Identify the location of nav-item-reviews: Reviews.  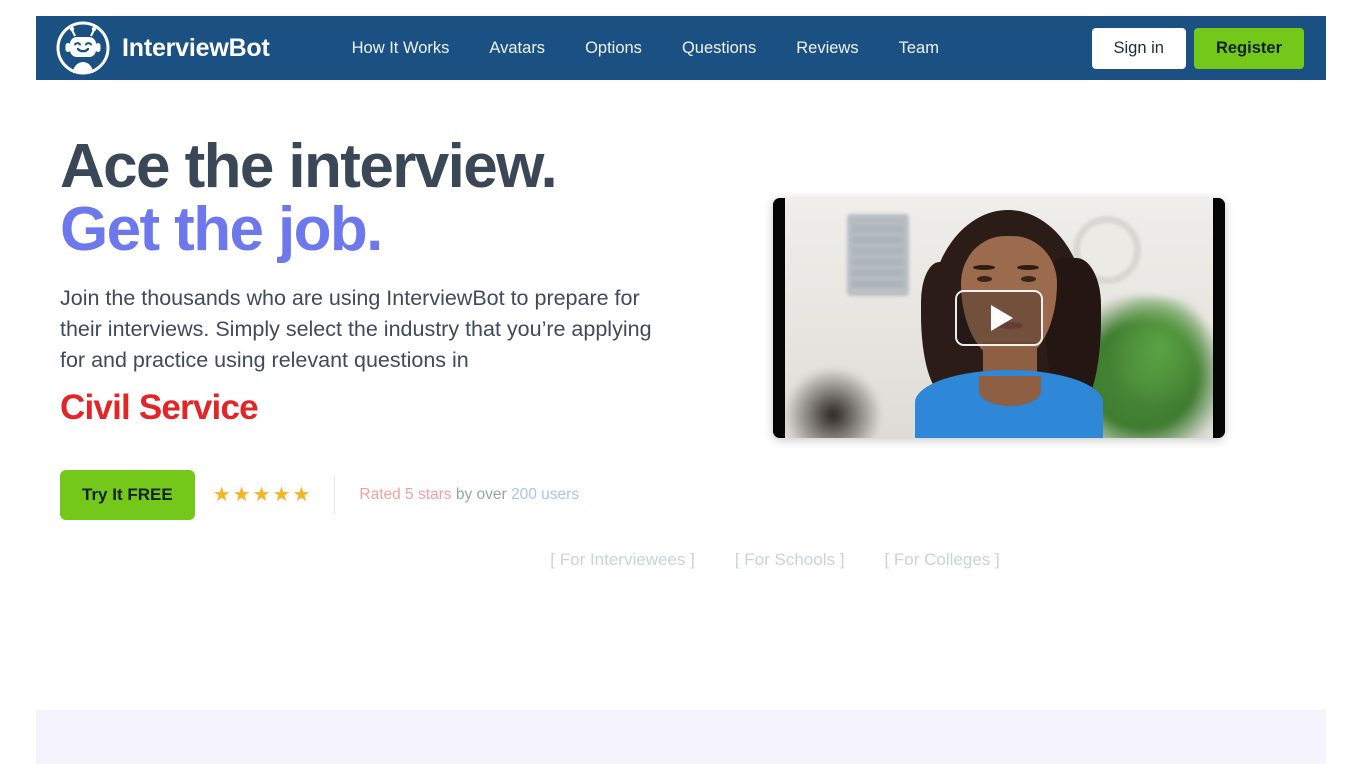
(827, 48).